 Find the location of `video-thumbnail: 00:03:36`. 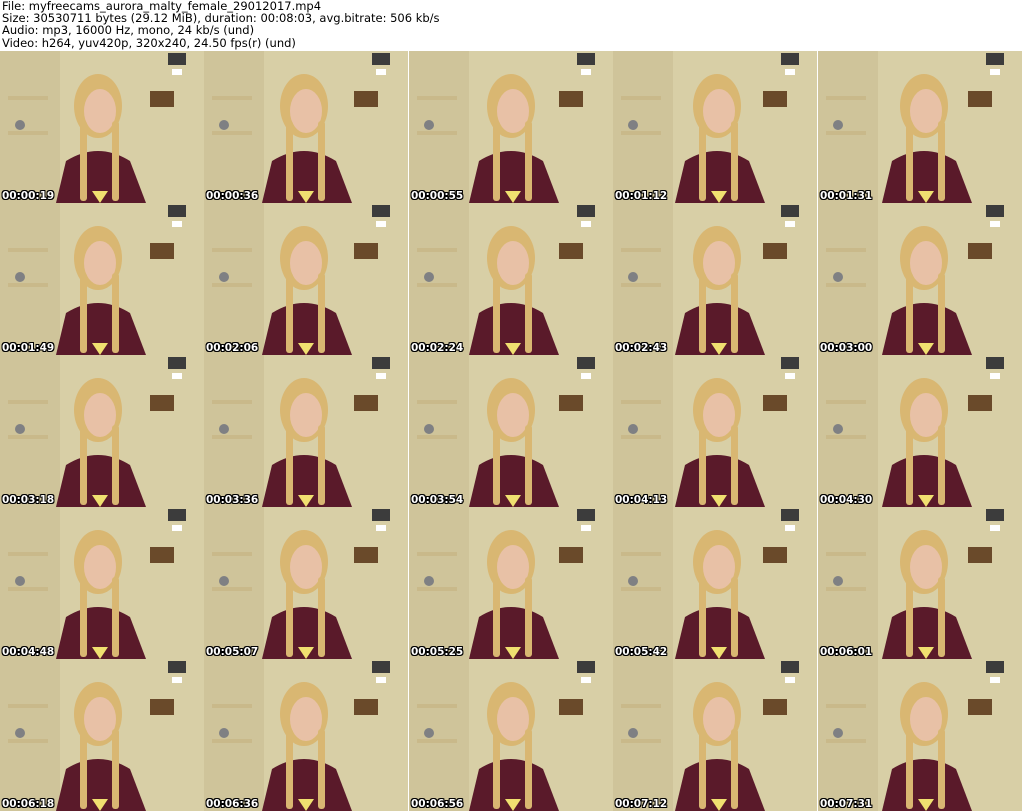

video-thumbnail: 00:03:36 is located at coordinates (306, 431).